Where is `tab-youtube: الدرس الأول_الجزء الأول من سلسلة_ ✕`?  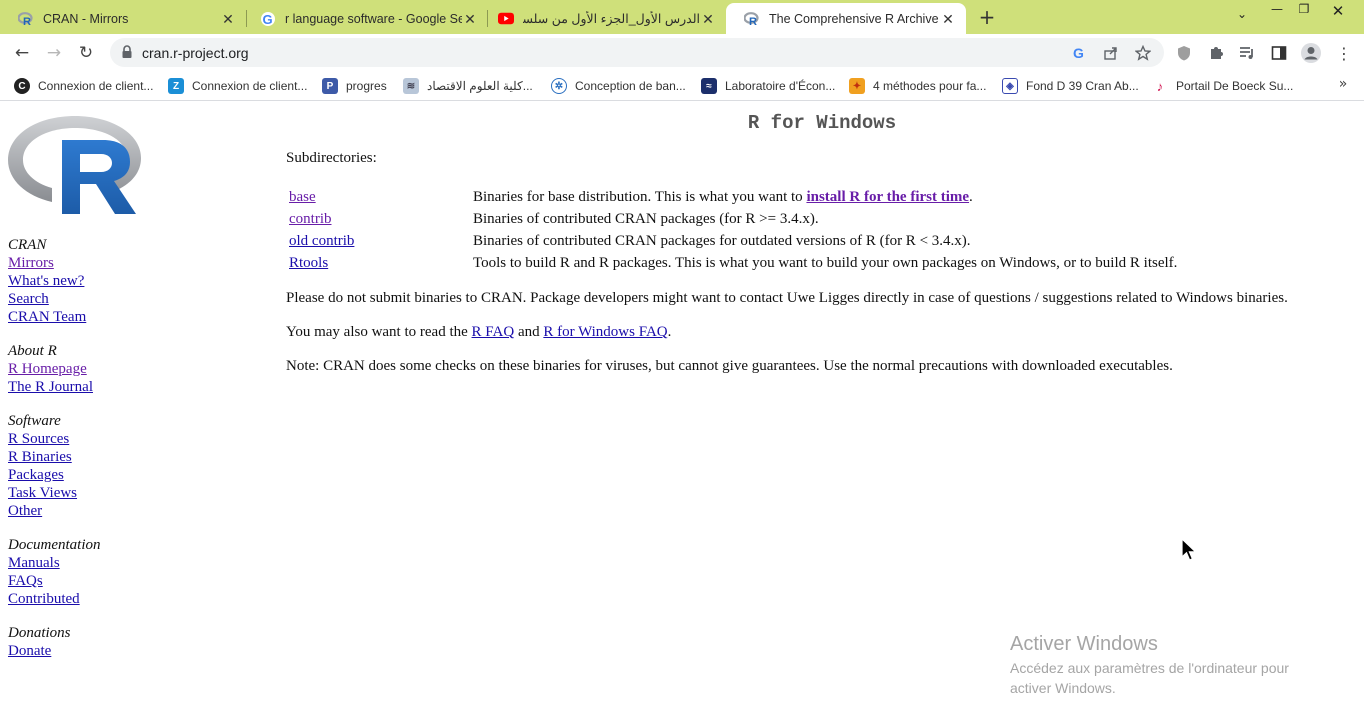 tab-youtube: الدرس الأول_الجزء الأول من سلسلة_ ✕ is located at coordinates (603, 18).